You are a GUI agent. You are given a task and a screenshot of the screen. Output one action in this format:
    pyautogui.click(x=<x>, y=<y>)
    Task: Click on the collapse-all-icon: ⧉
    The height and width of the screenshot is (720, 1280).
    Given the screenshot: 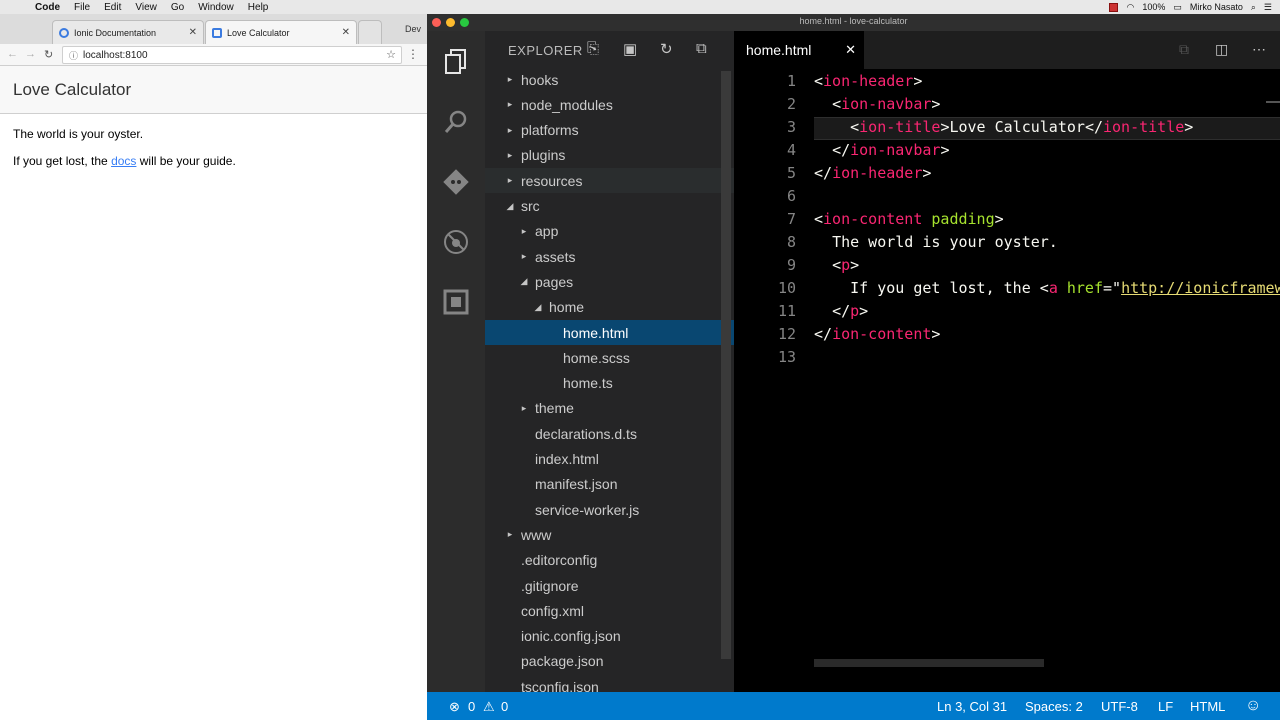 What is the action you would take?
    pyautogui.click(x=701, y=48)
    